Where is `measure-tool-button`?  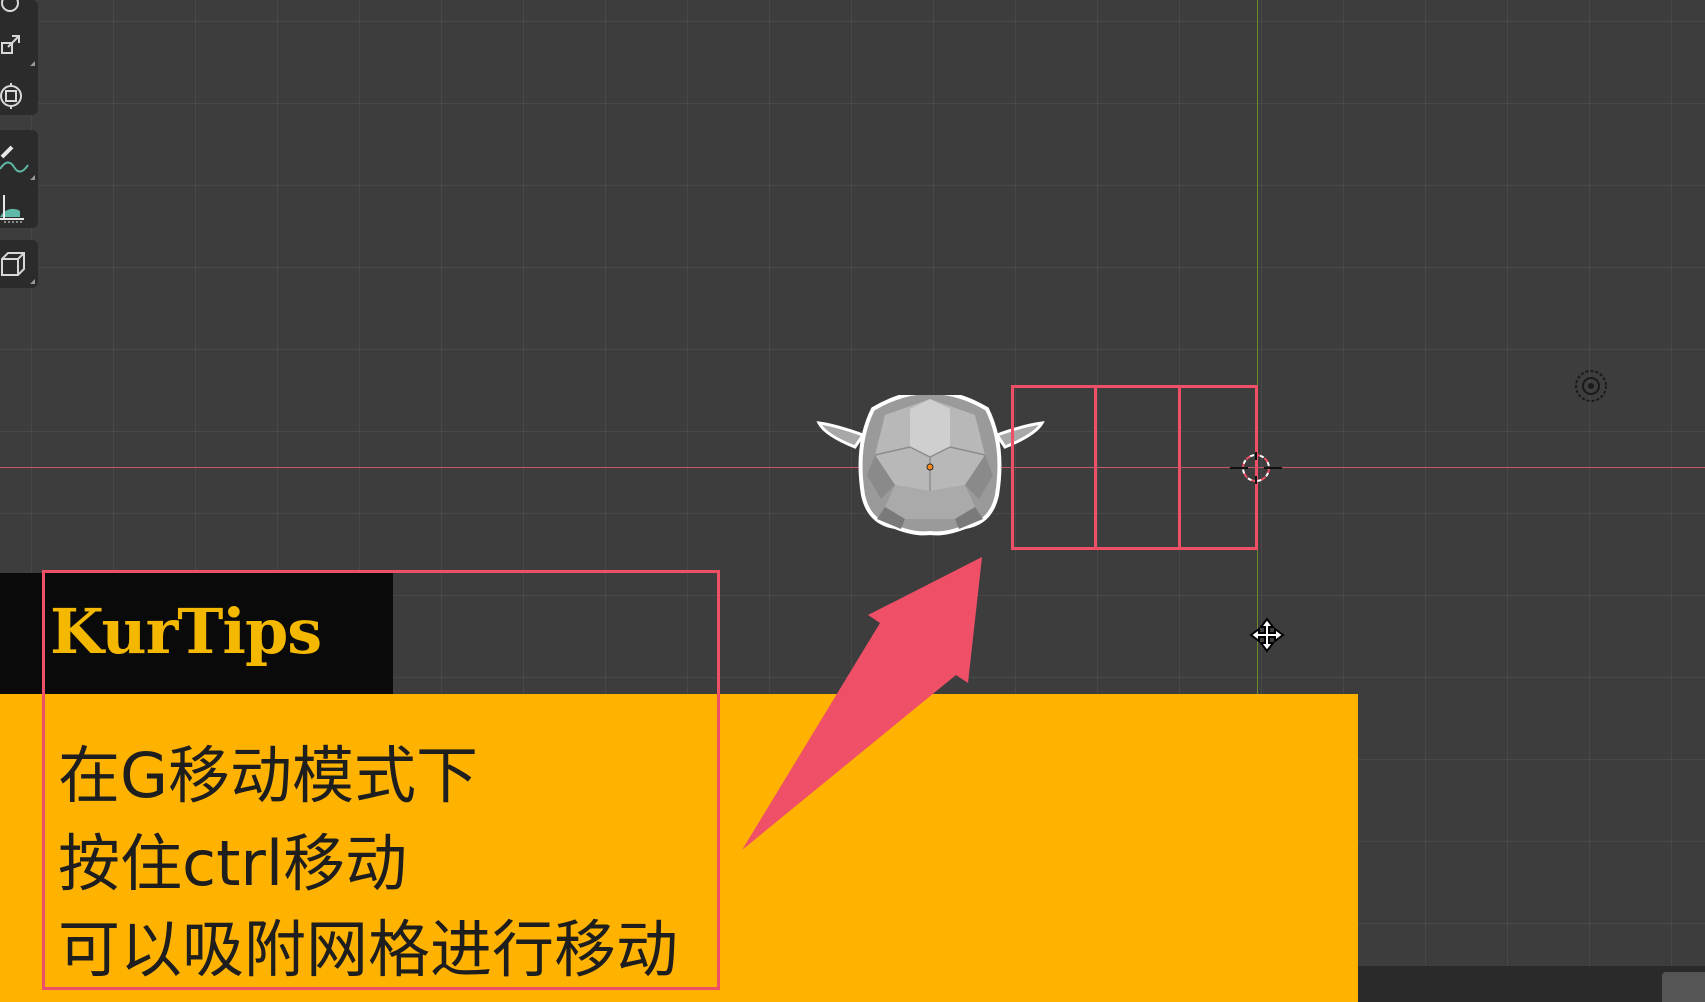
measure-tool-button is located at coordinates (19, 208).